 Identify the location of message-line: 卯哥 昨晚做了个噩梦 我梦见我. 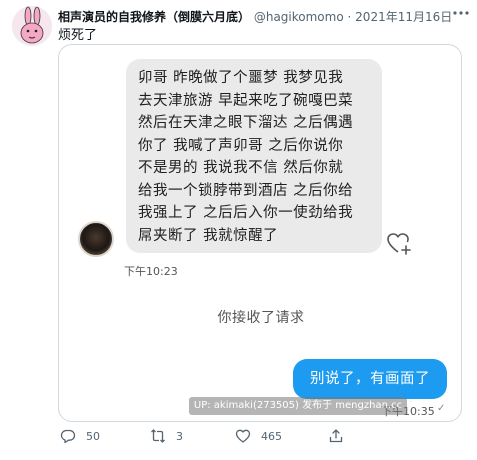
(241, 78).